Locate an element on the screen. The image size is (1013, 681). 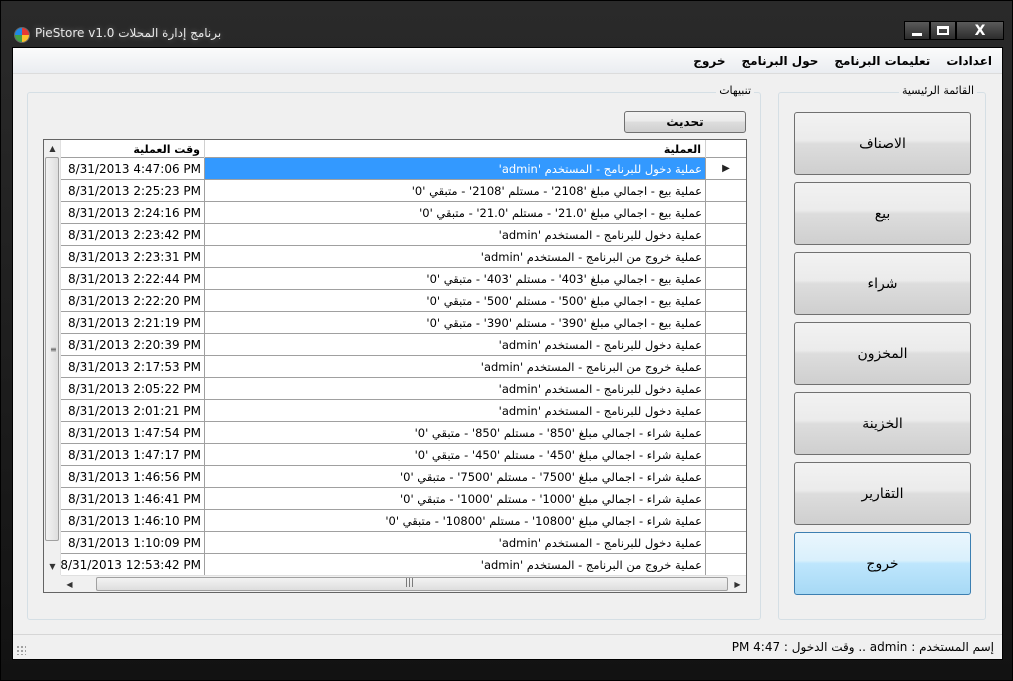
scroll-up-icon: ▲ is located at coordinates (52, 148).